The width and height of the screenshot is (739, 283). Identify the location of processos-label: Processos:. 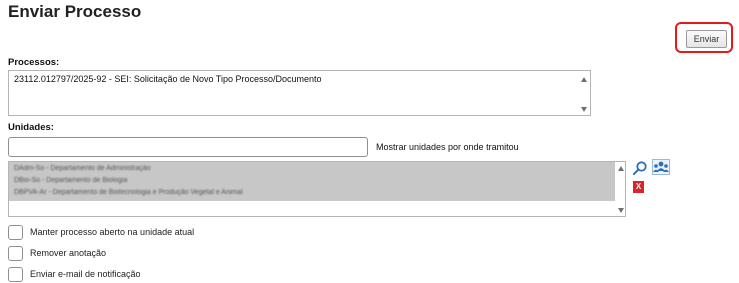
(34, 62).